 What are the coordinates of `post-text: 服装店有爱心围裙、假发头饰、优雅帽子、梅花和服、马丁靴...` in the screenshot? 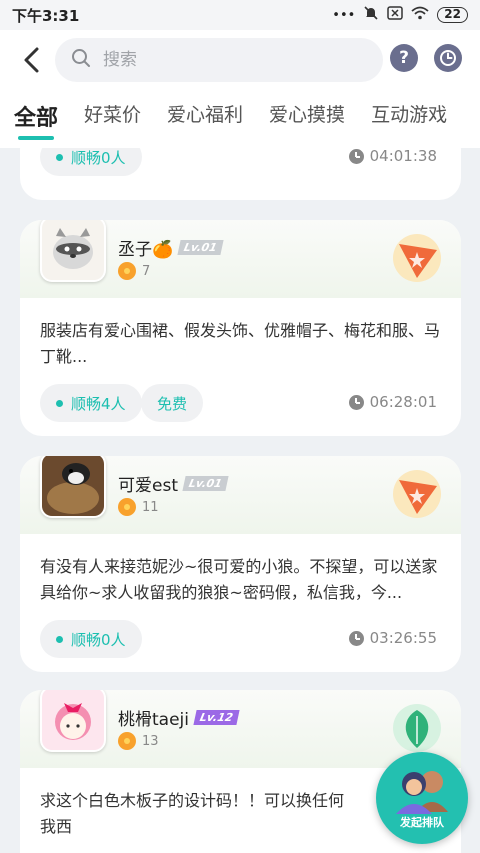 It's located at (240, 343).